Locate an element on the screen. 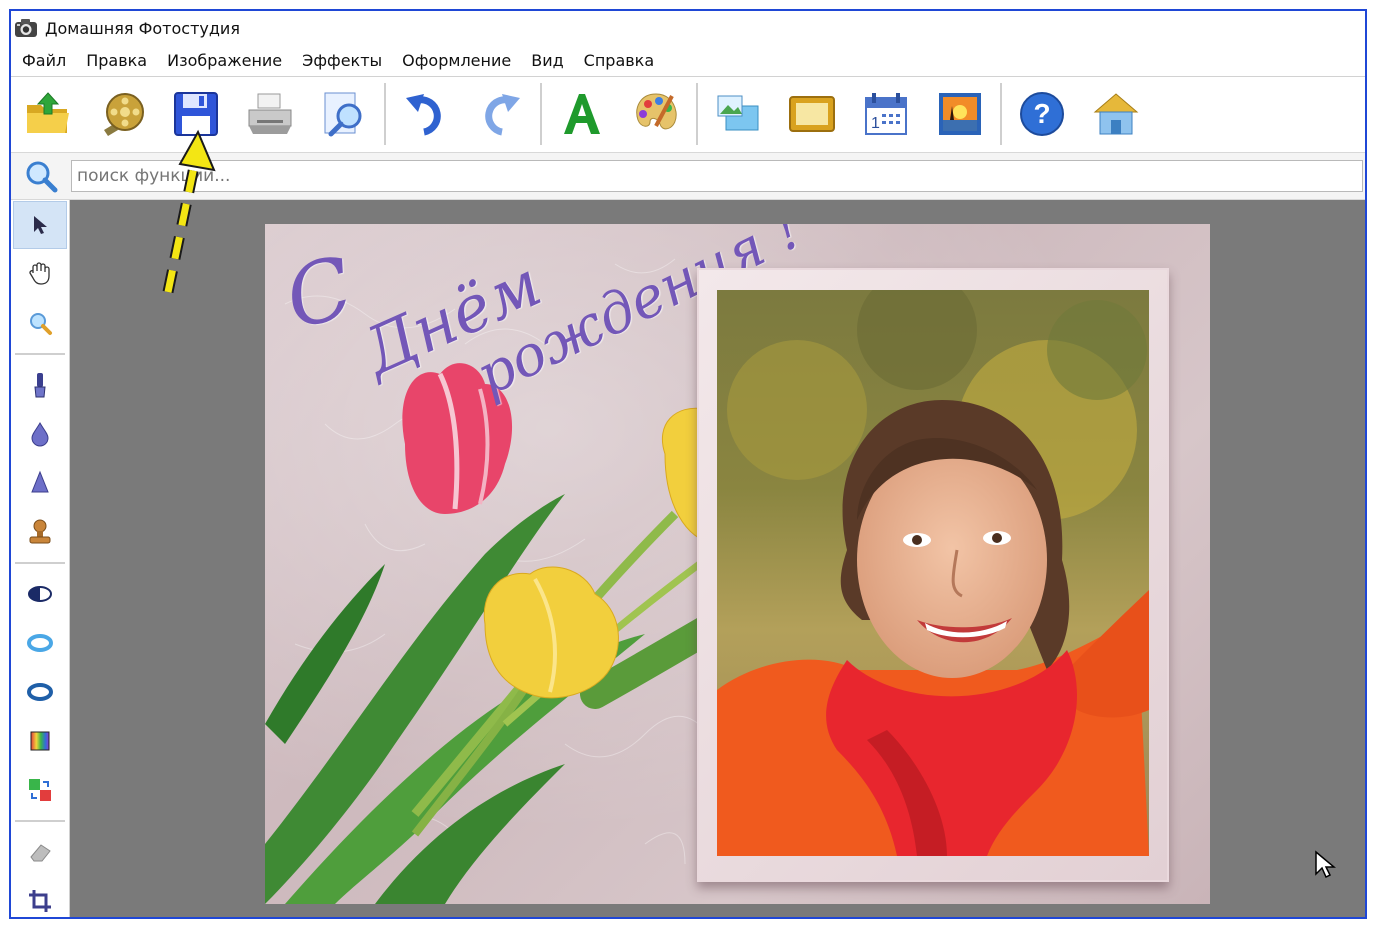 This screenshot has height=928, width=1377. tools-panel is located at coordinates (40, 558).